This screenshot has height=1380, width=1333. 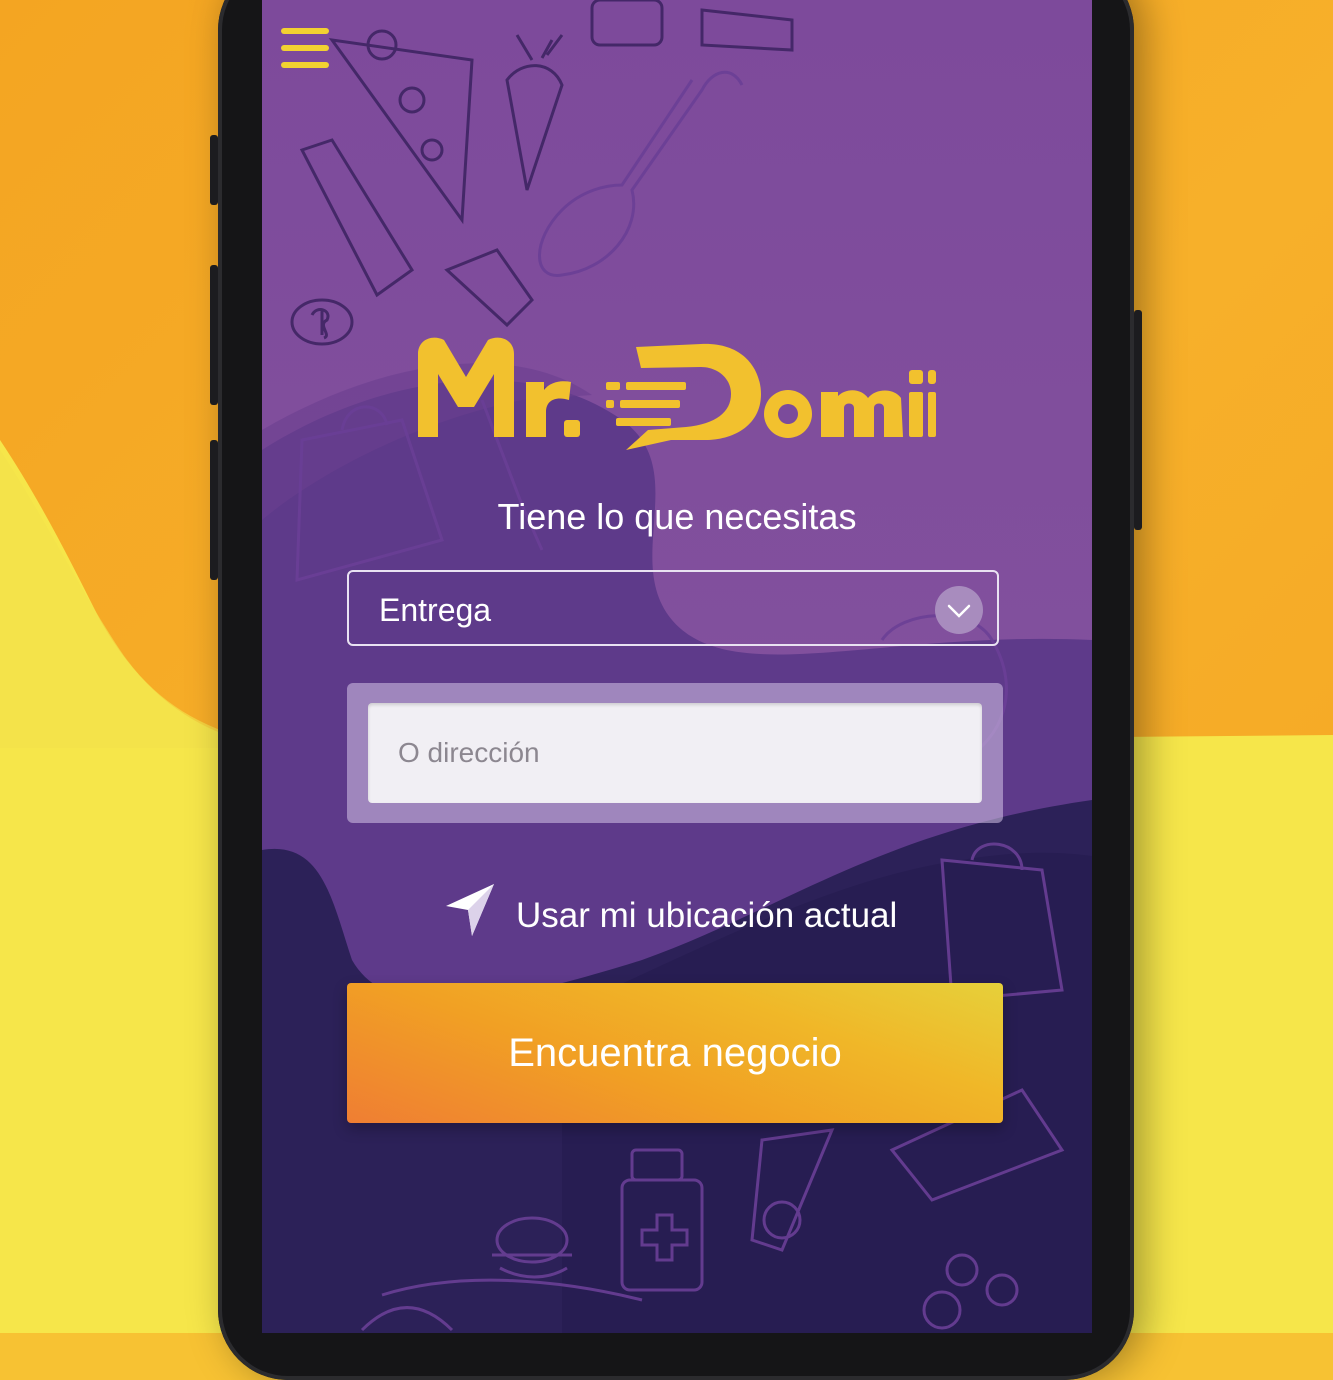 I want to click on address-input-container, so click(x=675, y=753).